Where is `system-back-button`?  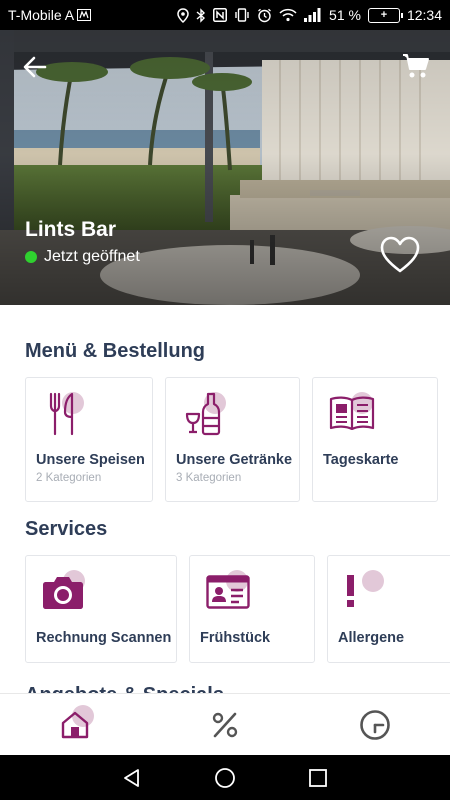
system-back-button is located at coordinates (132, 778).